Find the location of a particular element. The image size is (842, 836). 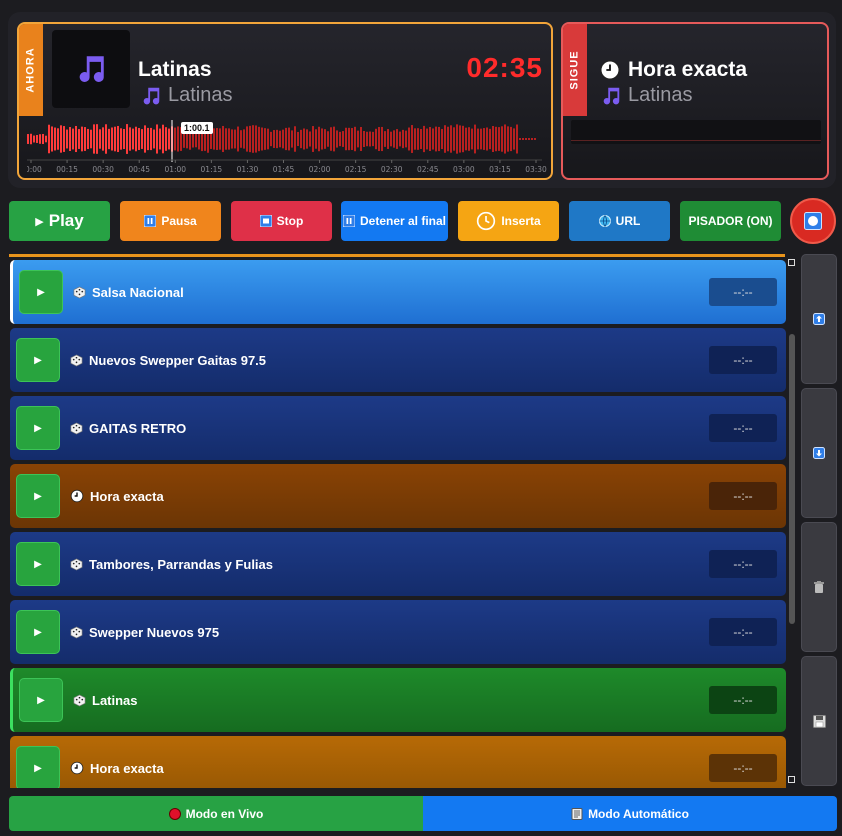

auto-mode-button: Modo Automático is located at coordinates (630, 813).